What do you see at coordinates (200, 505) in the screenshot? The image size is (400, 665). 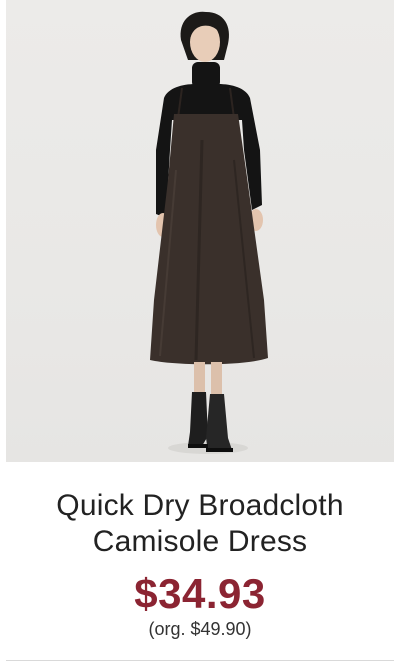 I see `product-title-line1: Quick Dry Broadcloth` at bounding box center [200, 505].